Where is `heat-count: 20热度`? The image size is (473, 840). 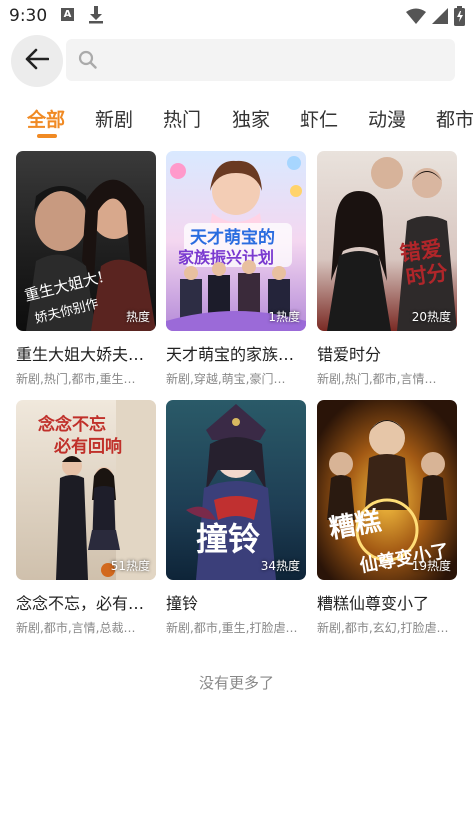 heat-count: 20热度 is located at coordinates (431, 317).